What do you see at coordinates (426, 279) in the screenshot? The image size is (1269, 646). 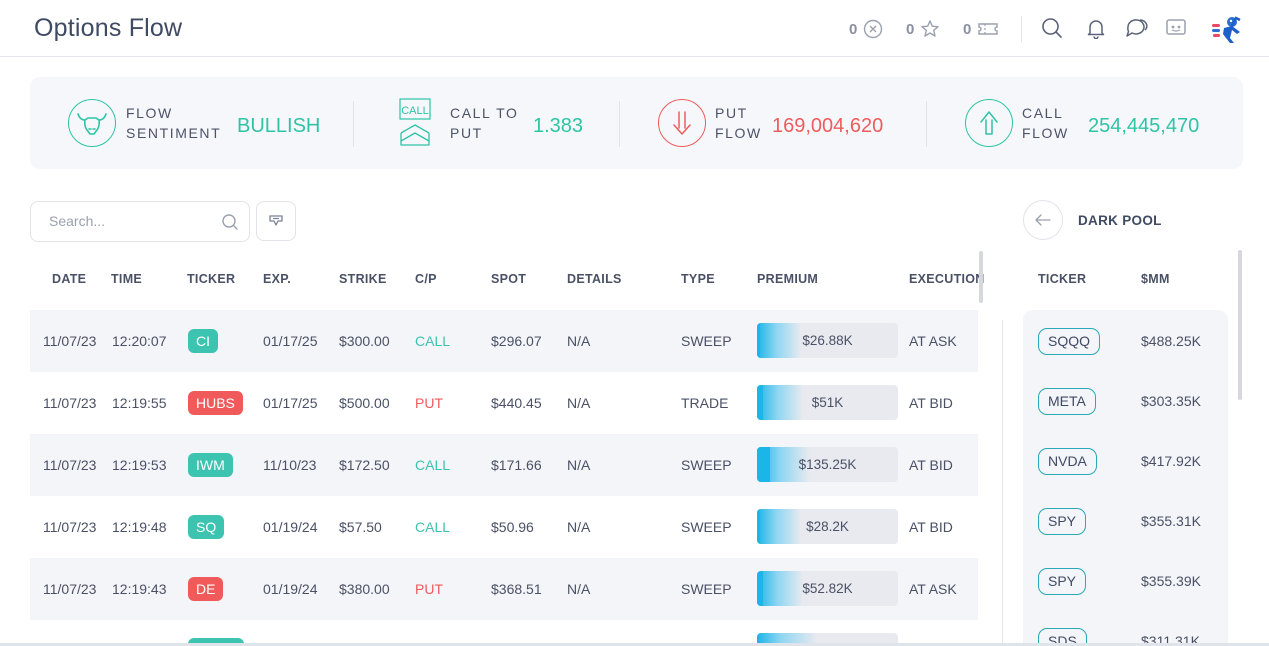 I see `column-header-cp: C/P` at bounding box center [426, 279].